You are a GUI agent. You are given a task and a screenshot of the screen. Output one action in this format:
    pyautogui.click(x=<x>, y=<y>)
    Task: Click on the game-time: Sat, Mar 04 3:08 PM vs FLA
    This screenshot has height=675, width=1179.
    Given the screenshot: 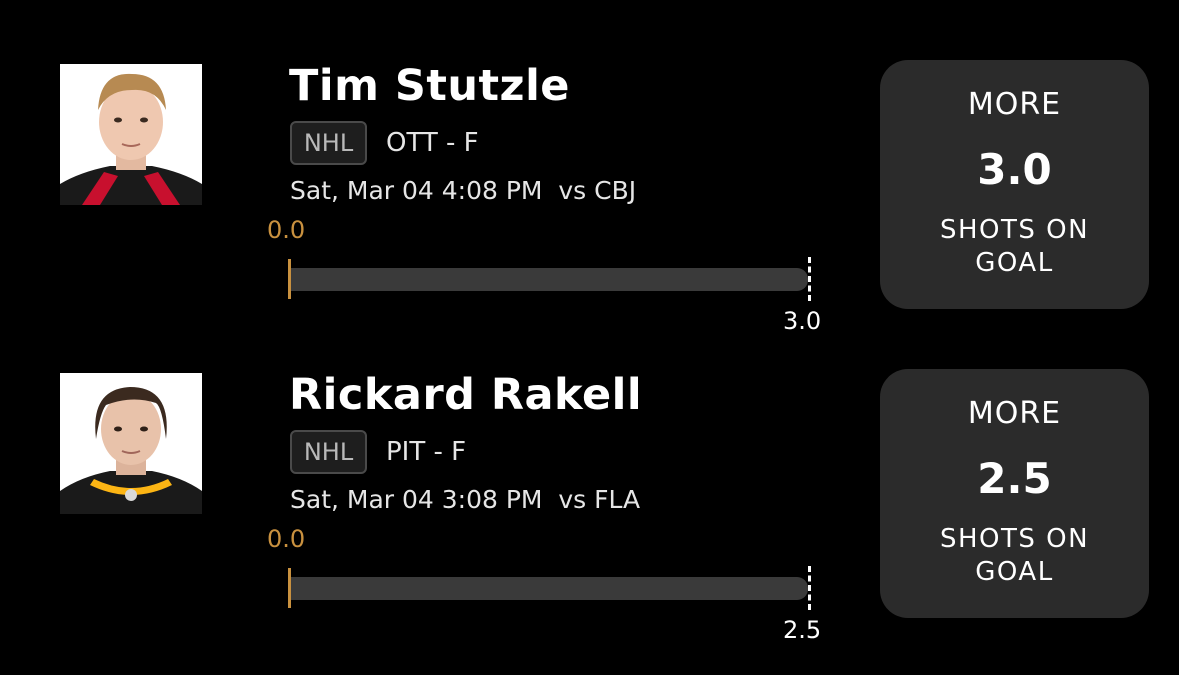 What is the action you would take?
    pyautogui.click(x=465, y=499)
    